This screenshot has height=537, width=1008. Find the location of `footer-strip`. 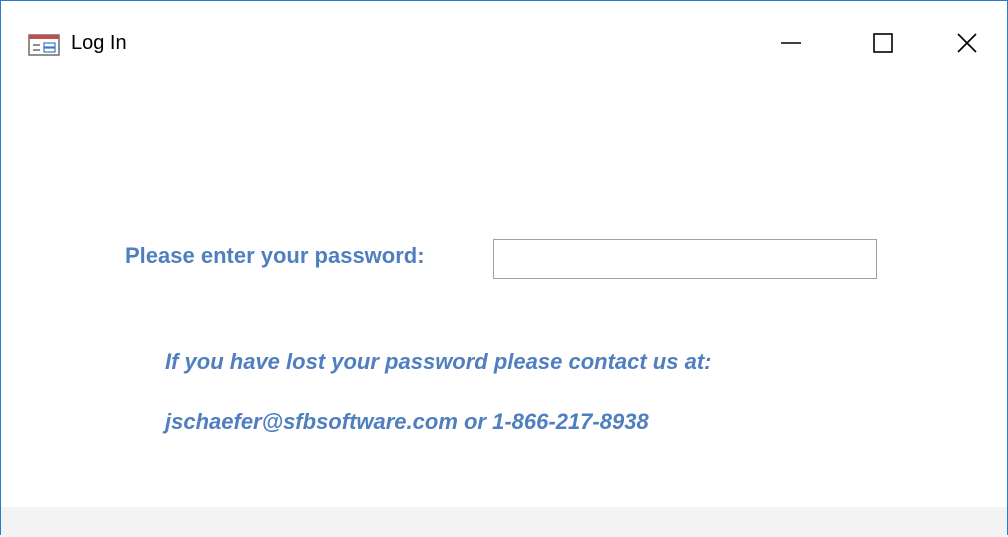

footer-strip is located at coordinates (504, 522).